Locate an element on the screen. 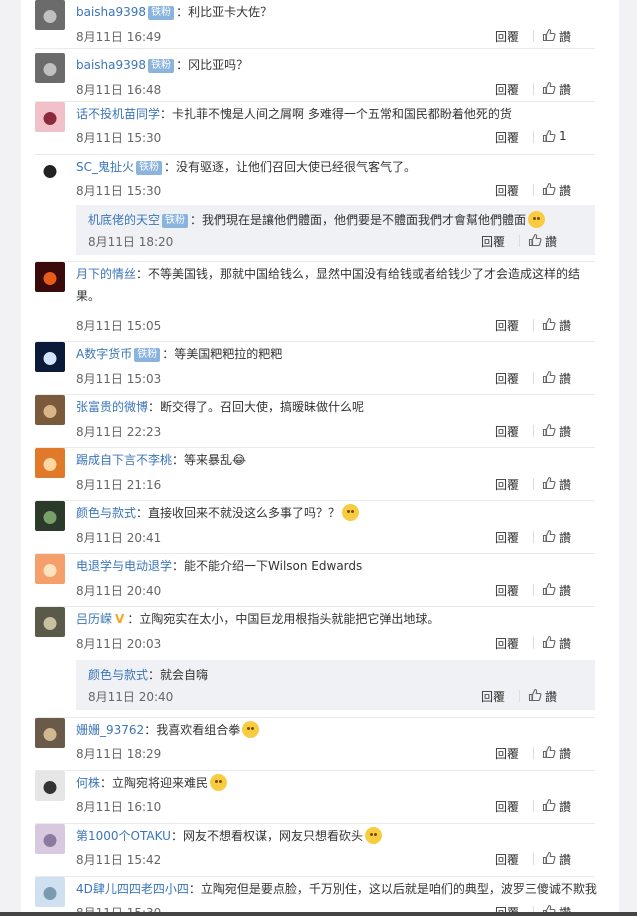 The image size is (637, 916). comment-username: 踢成自下言不李桃 is located at coordinates (124, 460).